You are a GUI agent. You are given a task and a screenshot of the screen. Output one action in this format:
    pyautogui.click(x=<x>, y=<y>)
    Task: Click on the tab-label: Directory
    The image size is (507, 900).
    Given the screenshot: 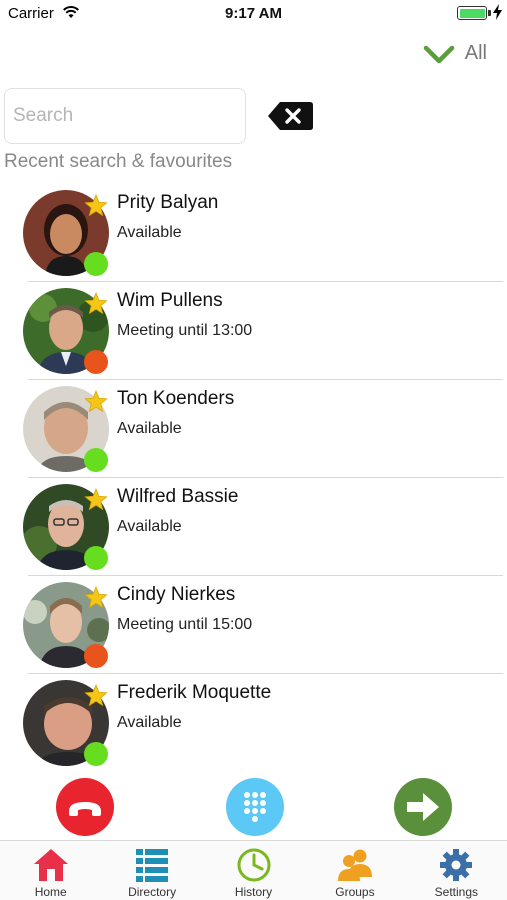 What is the action you would take?
    pyautogui.click(x=152, y=892)
    